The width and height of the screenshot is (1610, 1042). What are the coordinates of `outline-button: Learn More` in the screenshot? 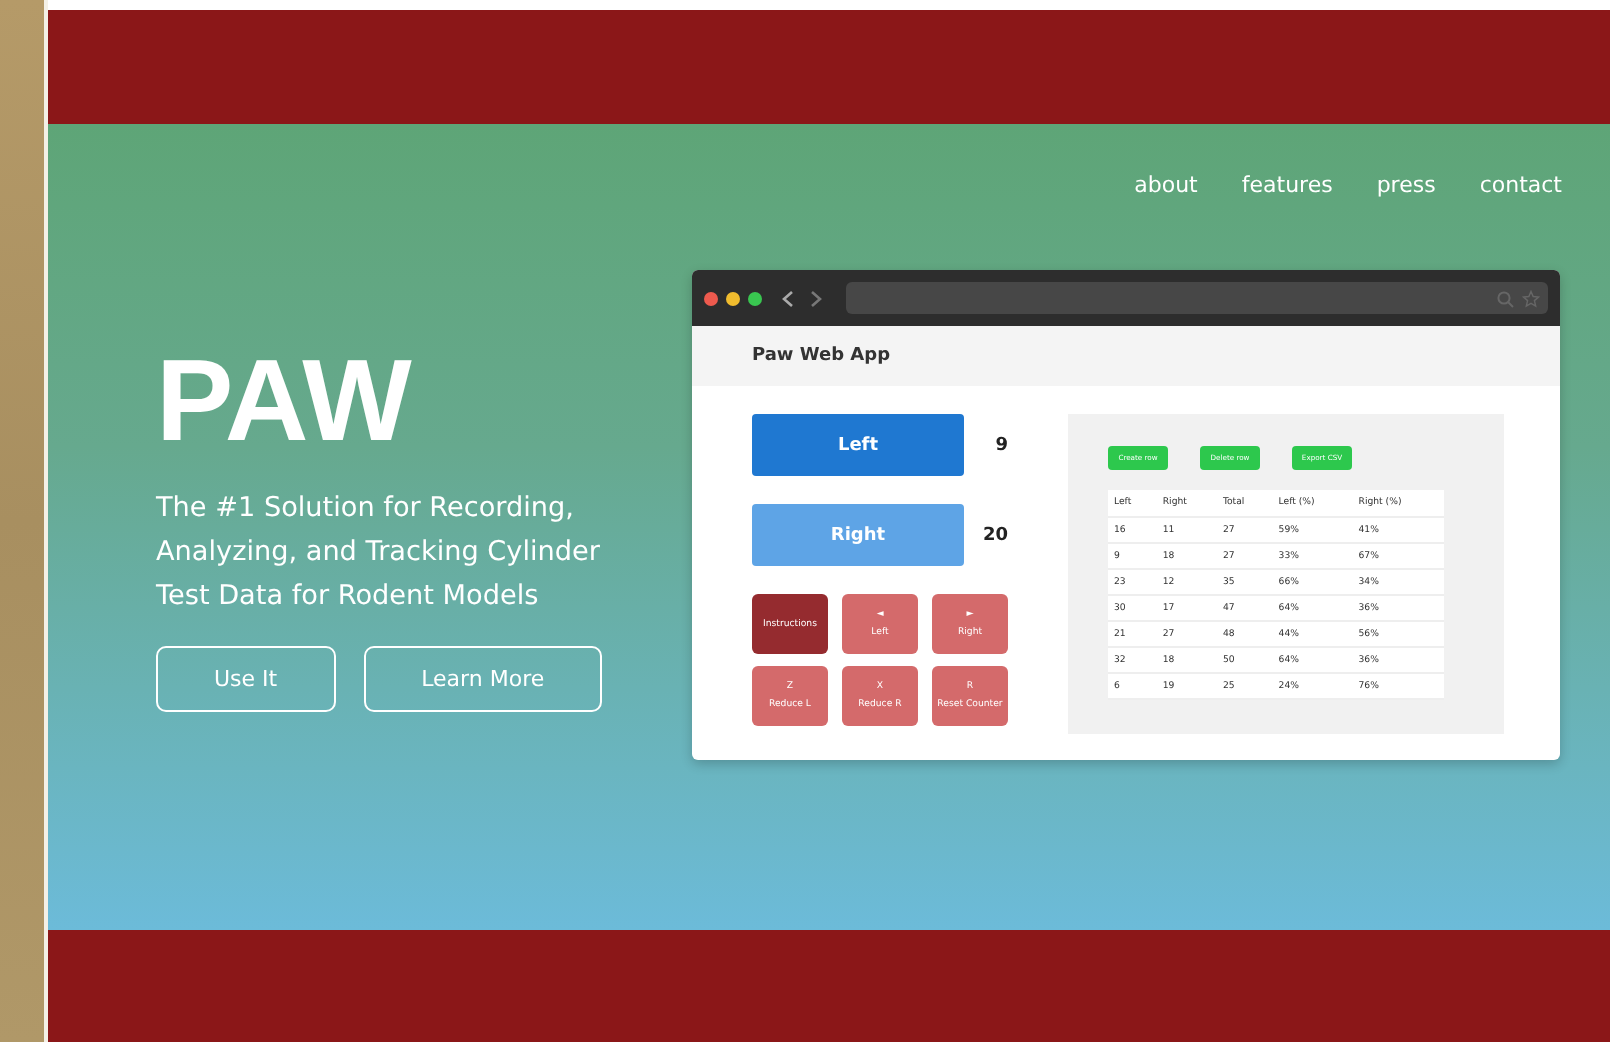 It's located at (483, 679).